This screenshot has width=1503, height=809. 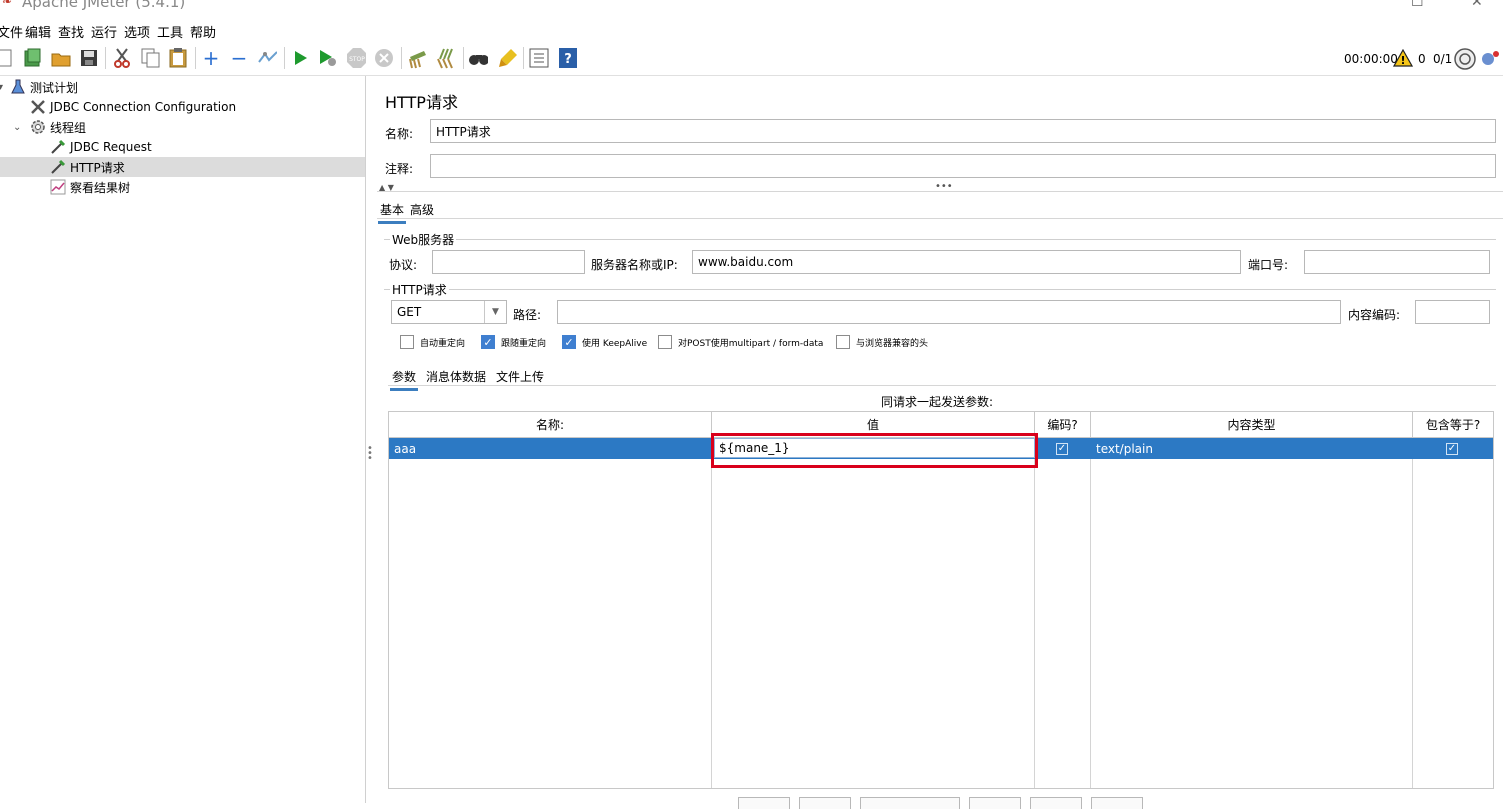 I want to click on function-helper-icon, so click(x=539, y=58).